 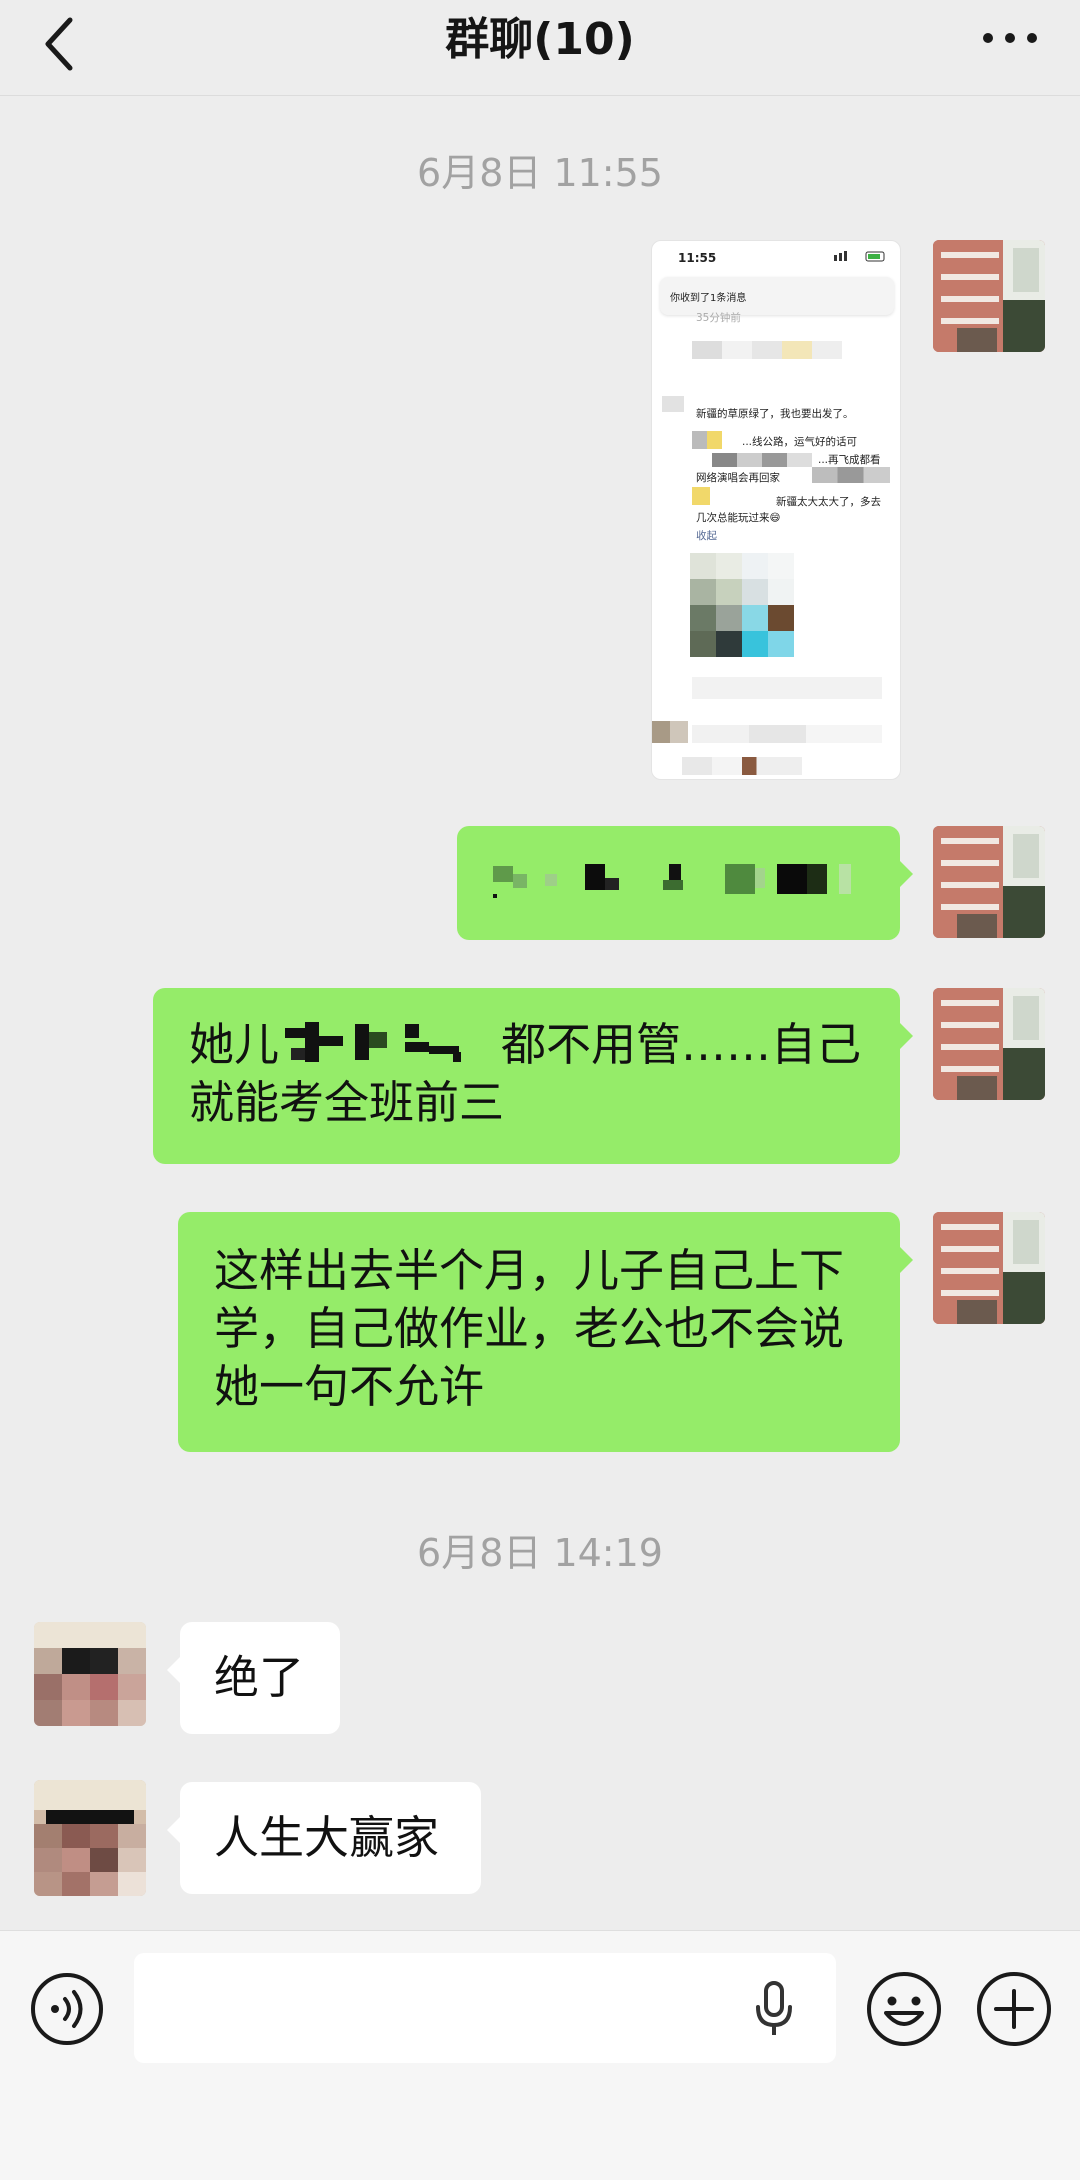 I want to click on pixelated-photo, so click(x=742, y=605).